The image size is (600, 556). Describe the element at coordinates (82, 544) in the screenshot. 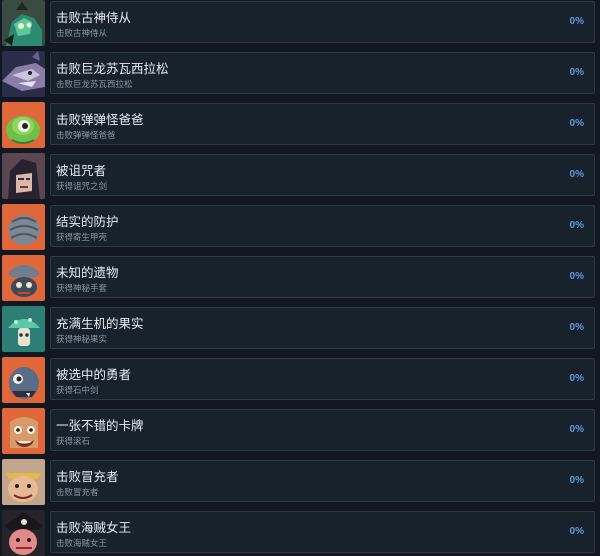

I see `achievement-description: 击败海贼女王` at that location.